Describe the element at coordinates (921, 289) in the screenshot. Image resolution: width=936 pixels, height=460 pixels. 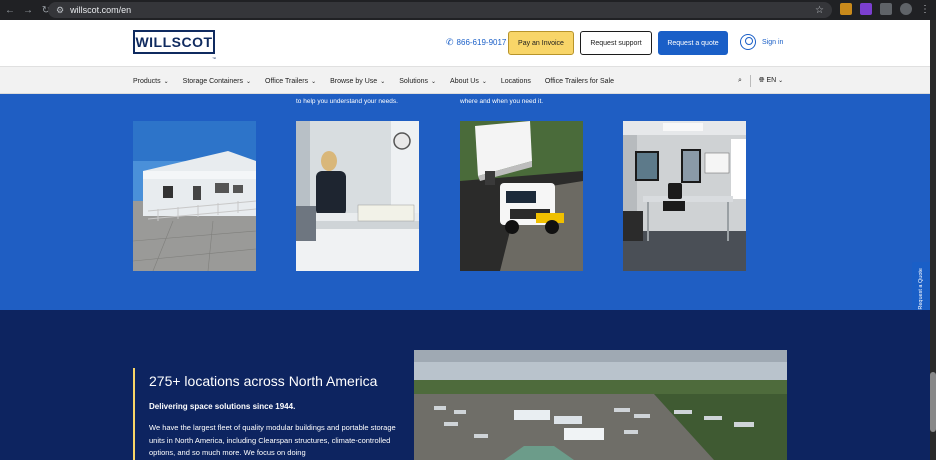
I see `request-quote-side-tab: Request a Quote` at that location.